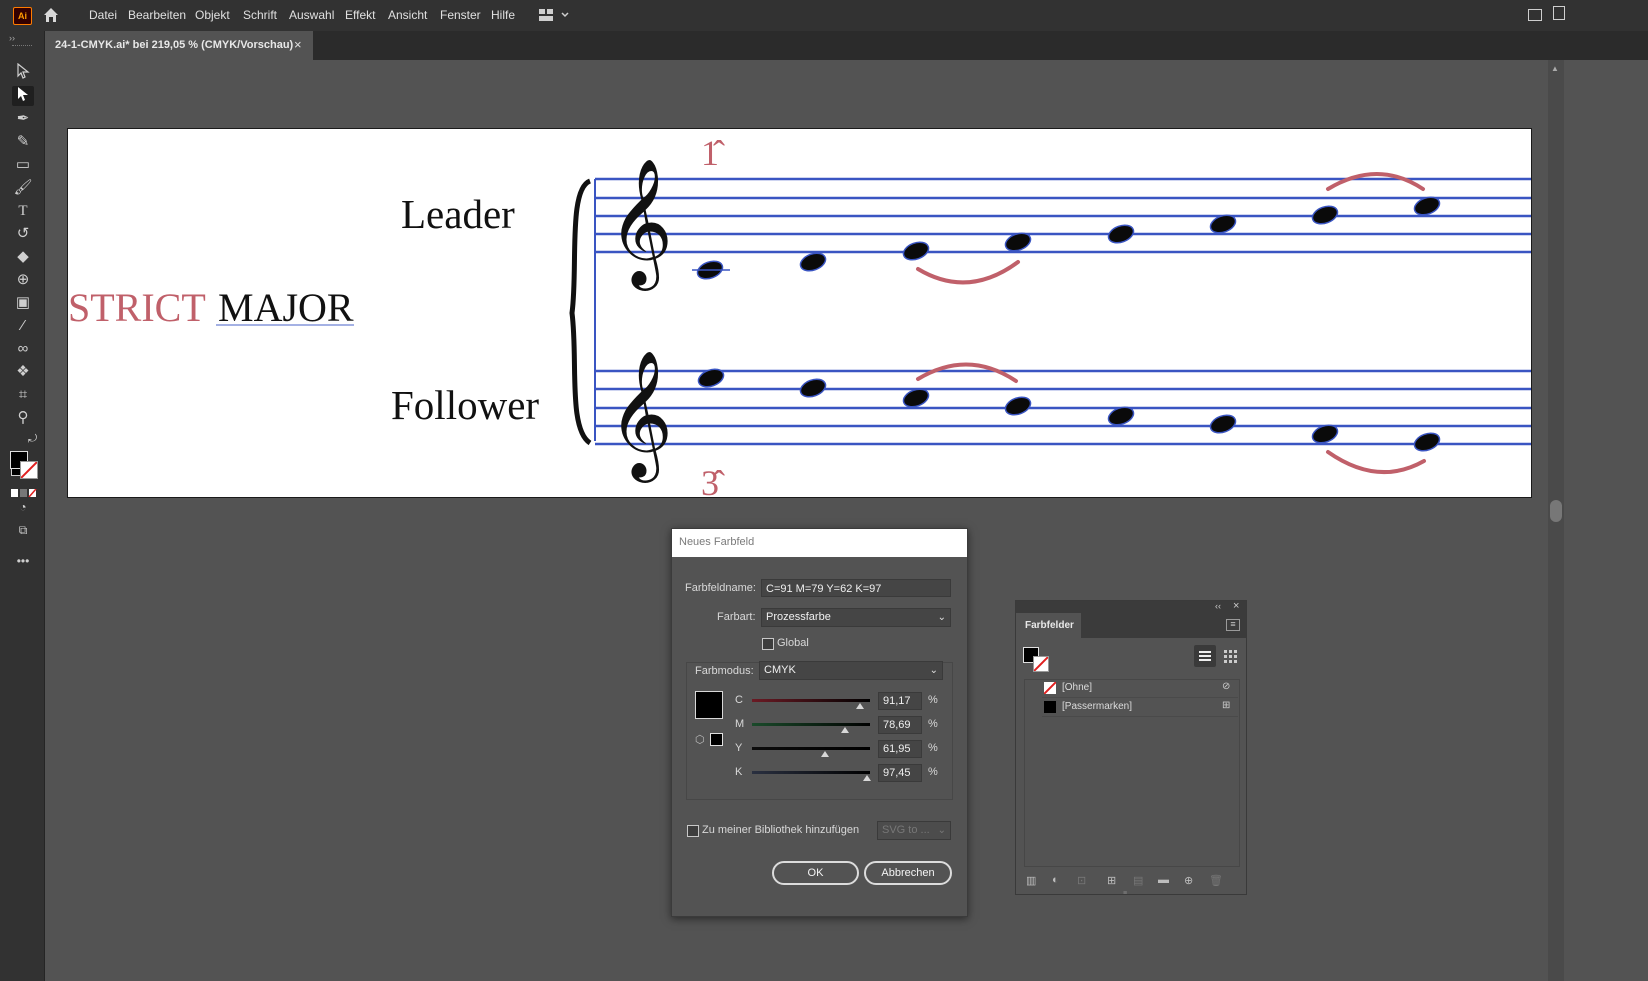 The image size is (1648, 981). What do you see at coordinates (29, 470) in the screenshot?
I see `stroke-none-icon` at bounding box center [29, 470].